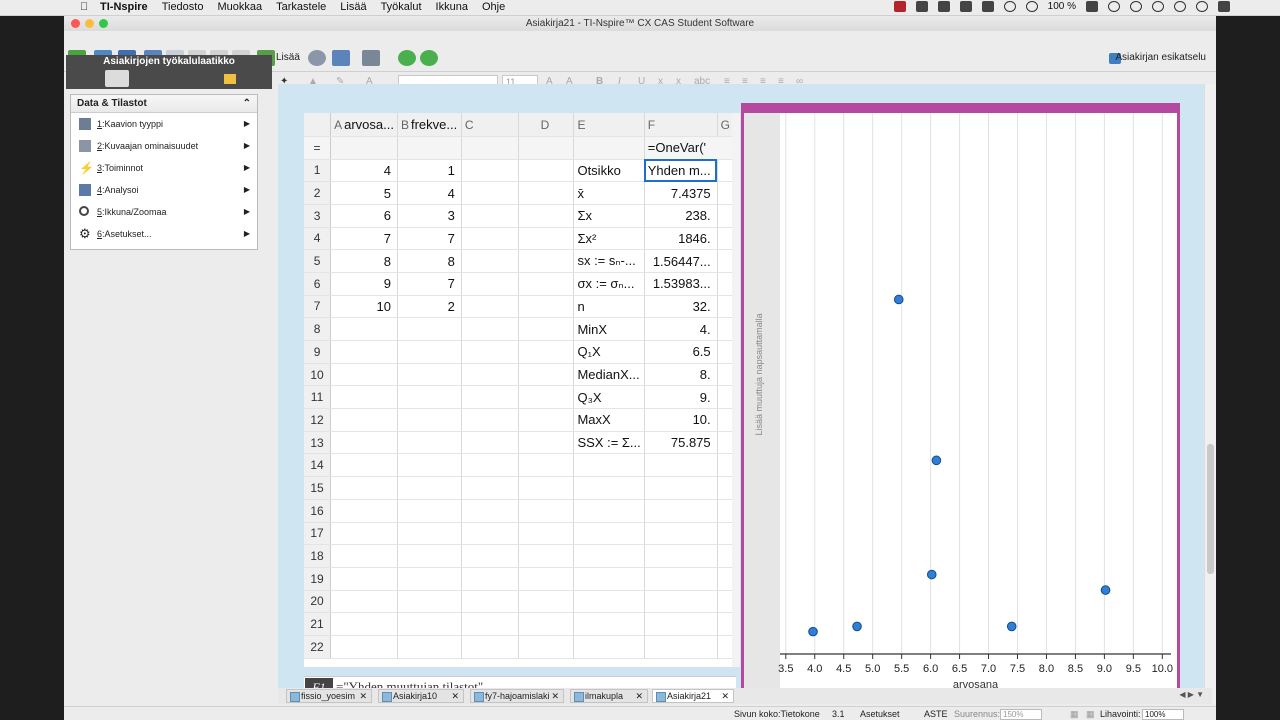 The image size is (1280, 720). Describe the element at coordinates (609, 352) in the screenshot. I see `cell-e: Q₁X` at that location.